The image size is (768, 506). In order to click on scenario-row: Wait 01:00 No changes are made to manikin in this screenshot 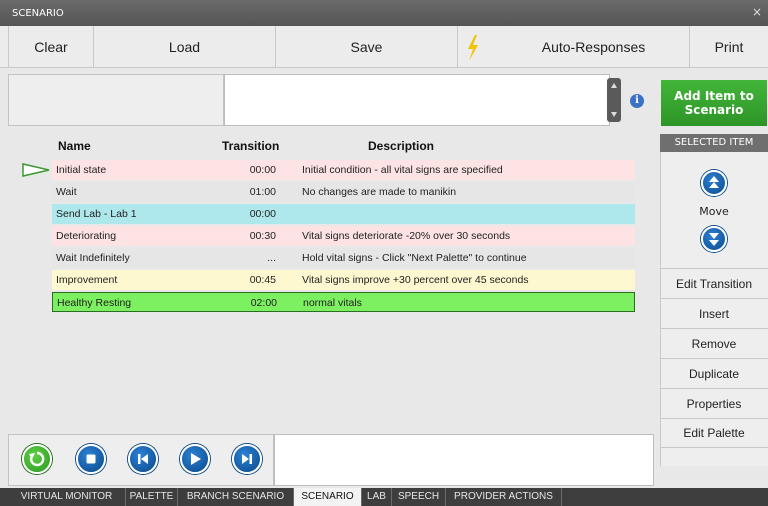, I will do `click(343, 192)`.